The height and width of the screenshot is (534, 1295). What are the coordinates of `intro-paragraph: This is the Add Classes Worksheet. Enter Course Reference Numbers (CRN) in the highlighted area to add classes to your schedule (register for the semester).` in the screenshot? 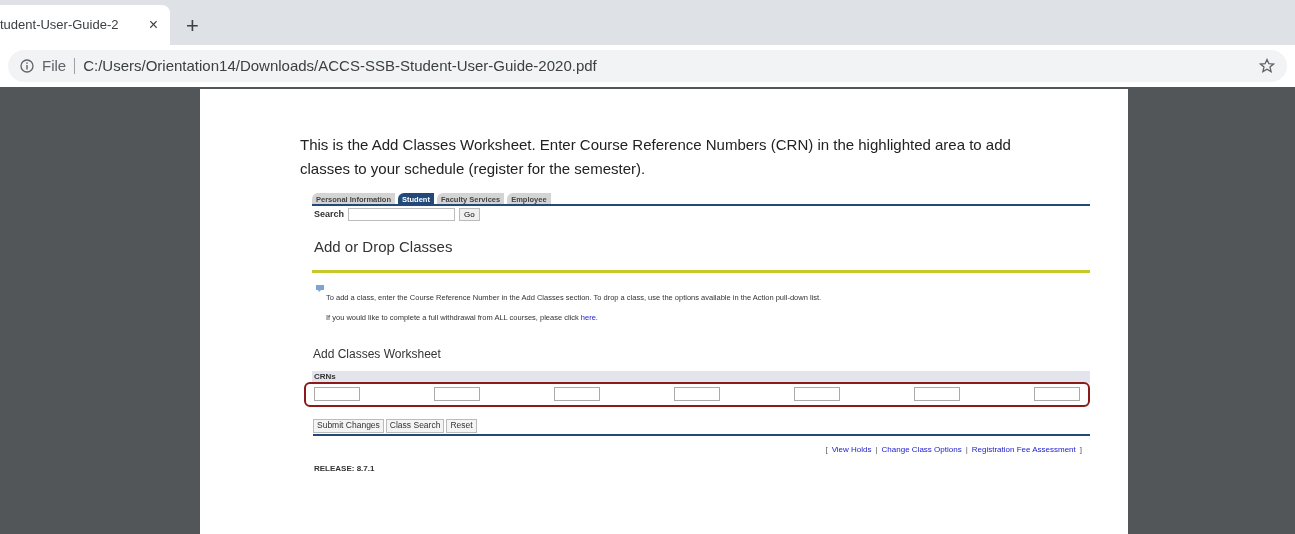 It's located at (656, 157).